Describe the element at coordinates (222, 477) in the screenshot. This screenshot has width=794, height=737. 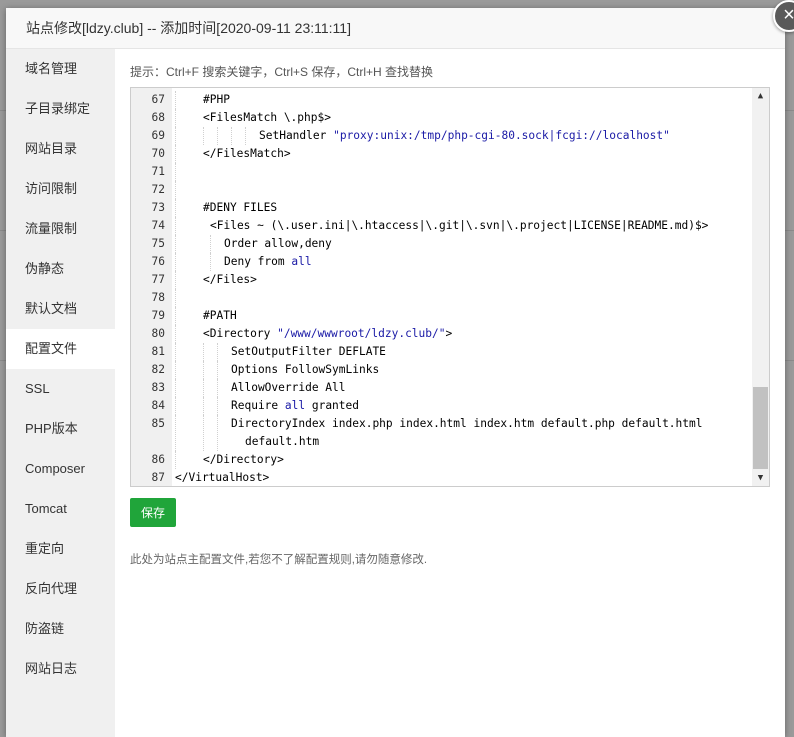
I see `code-text: </VirtualHost>` at that location.